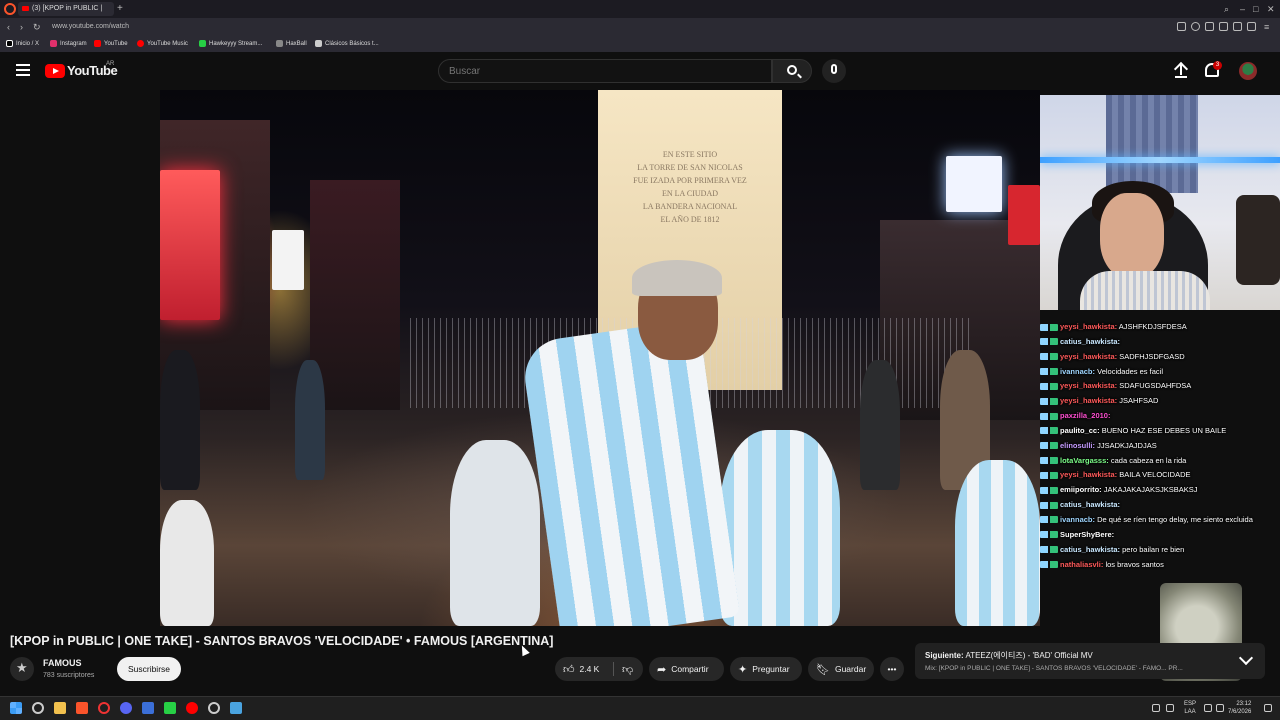  Describe the element at coordinates (1156, 708) in the screenshot. I see `tray-chevron-icon` at that location.